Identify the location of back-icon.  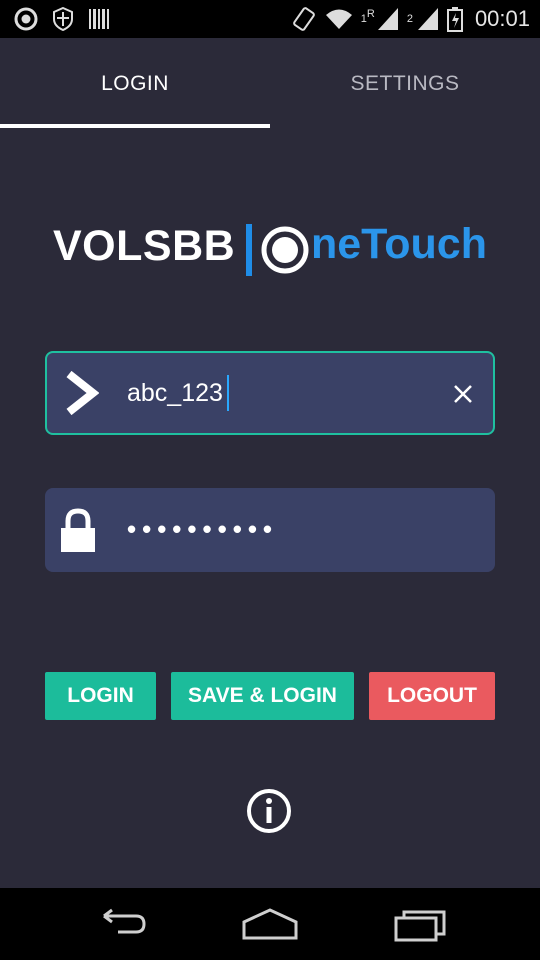
(120, 924).